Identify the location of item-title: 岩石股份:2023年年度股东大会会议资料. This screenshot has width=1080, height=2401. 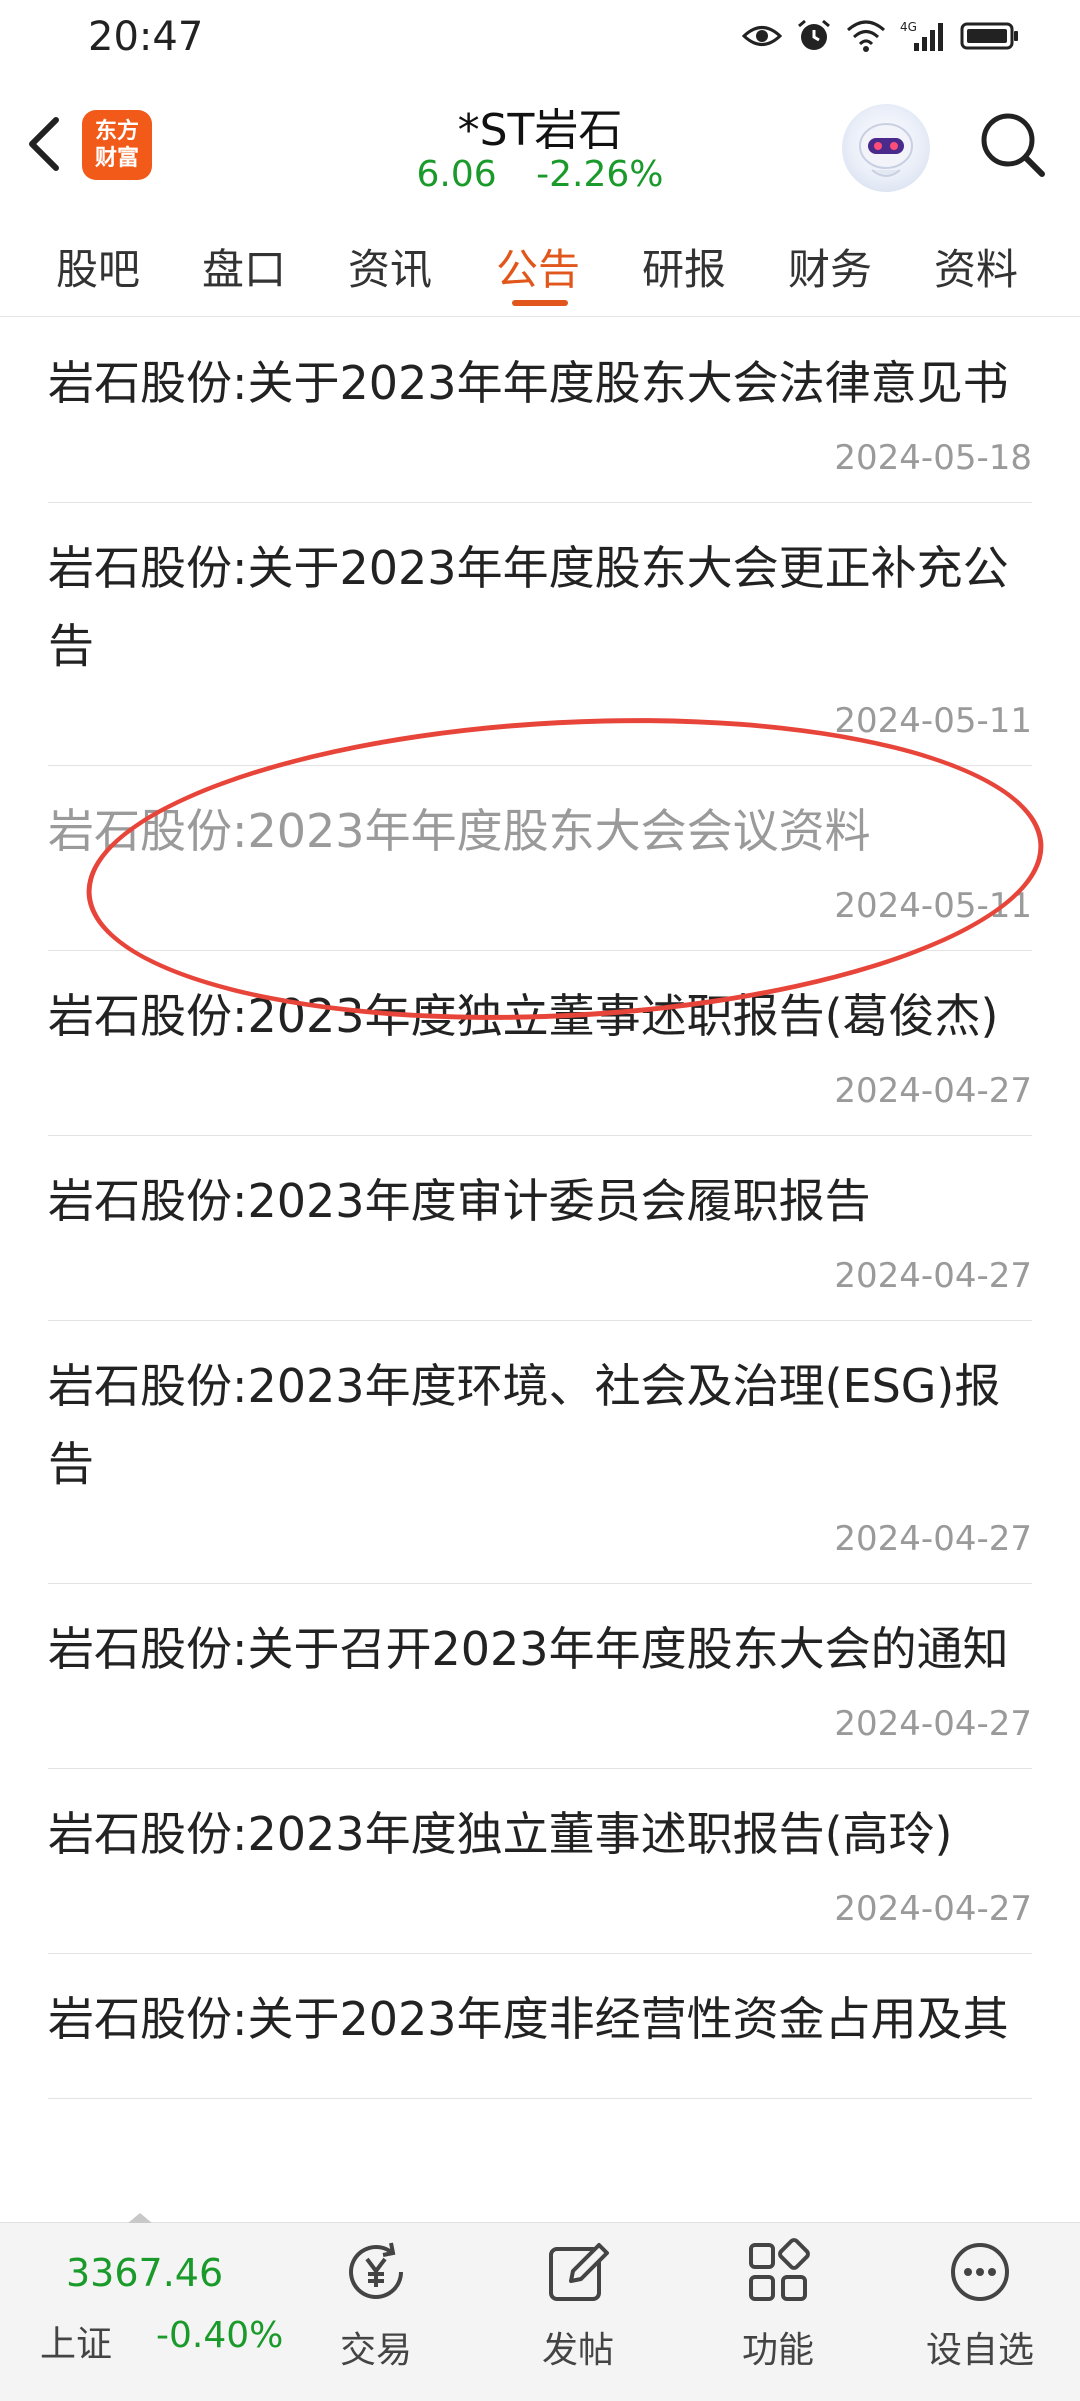
(459, 831).